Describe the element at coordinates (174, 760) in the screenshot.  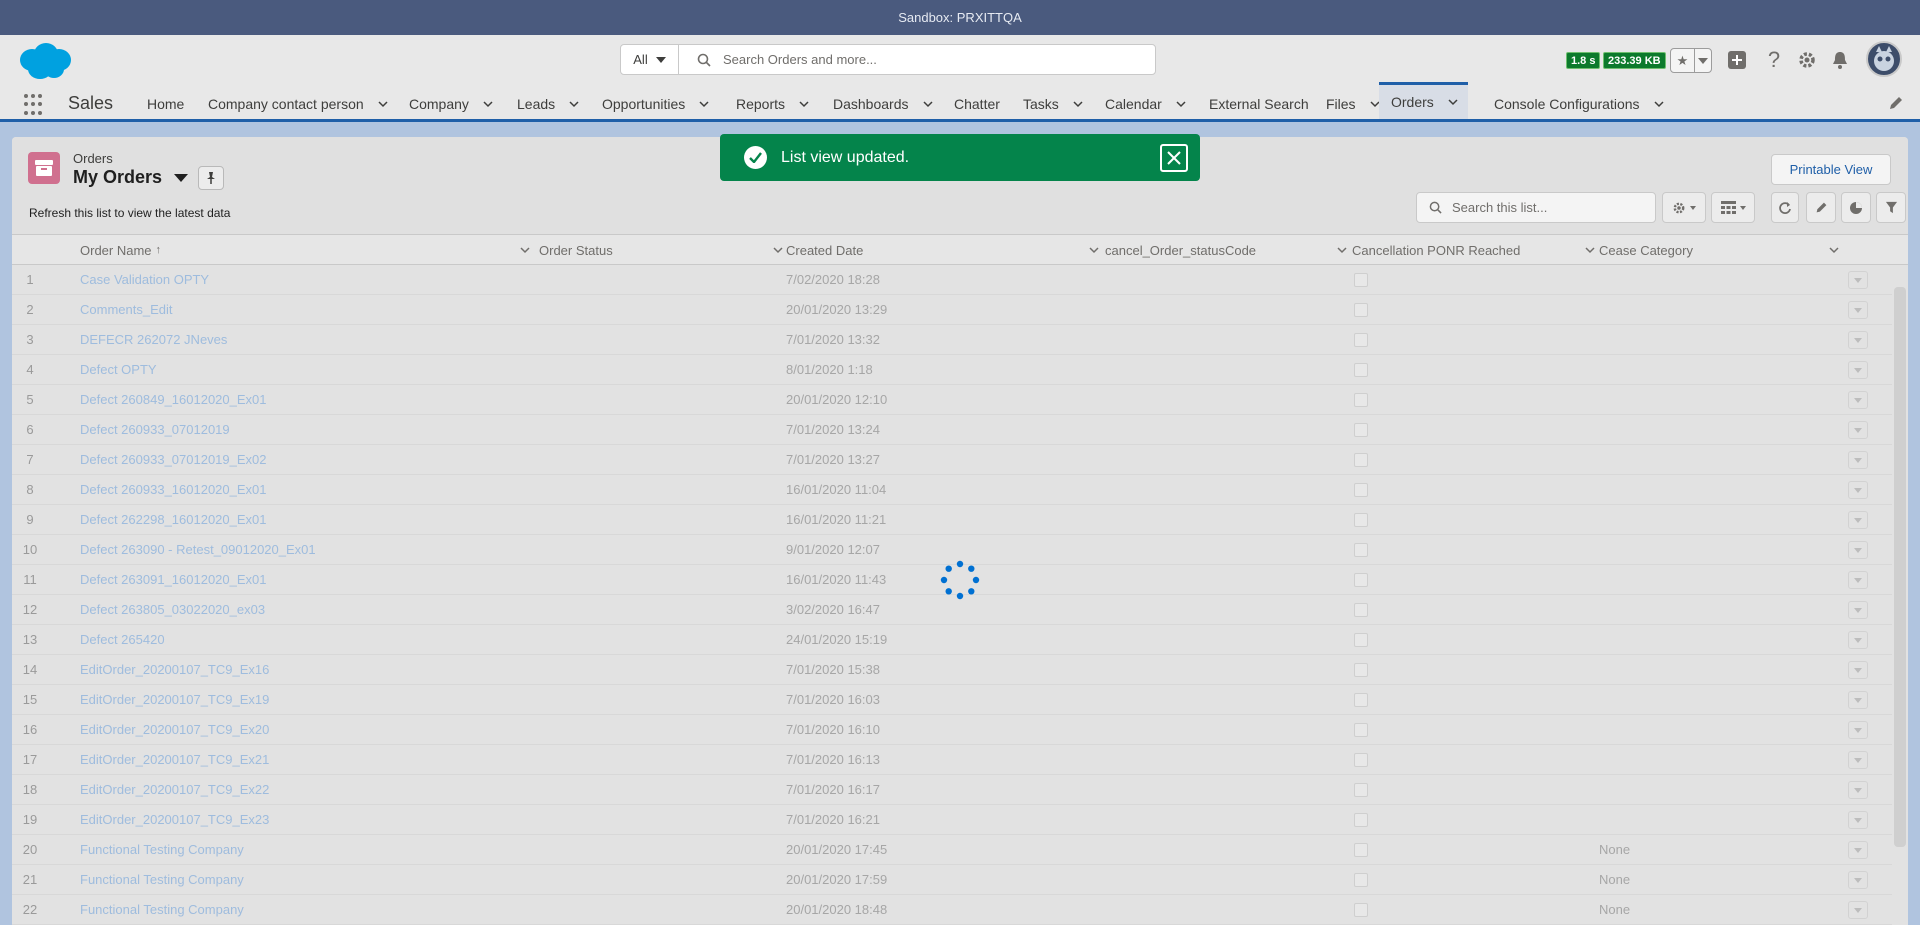
I see `order-name-link: EditOrder_20200107_TC9_Ex21` at that location.